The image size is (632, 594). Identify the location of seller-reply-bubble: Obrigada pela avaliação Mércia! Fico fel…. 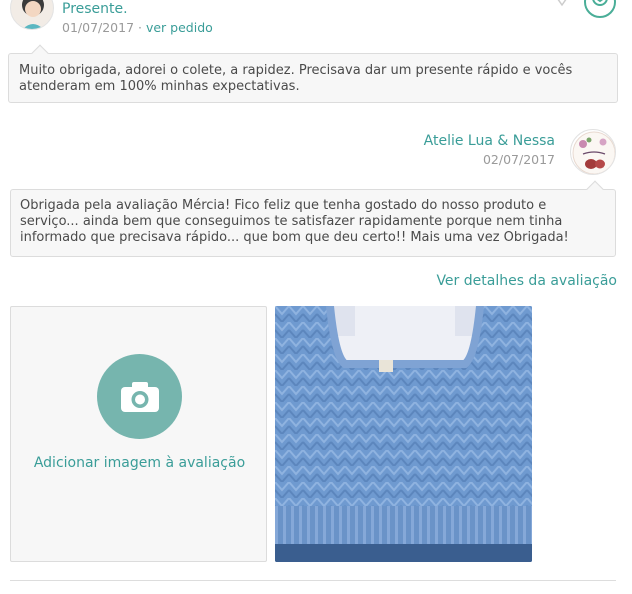
(313, 218).